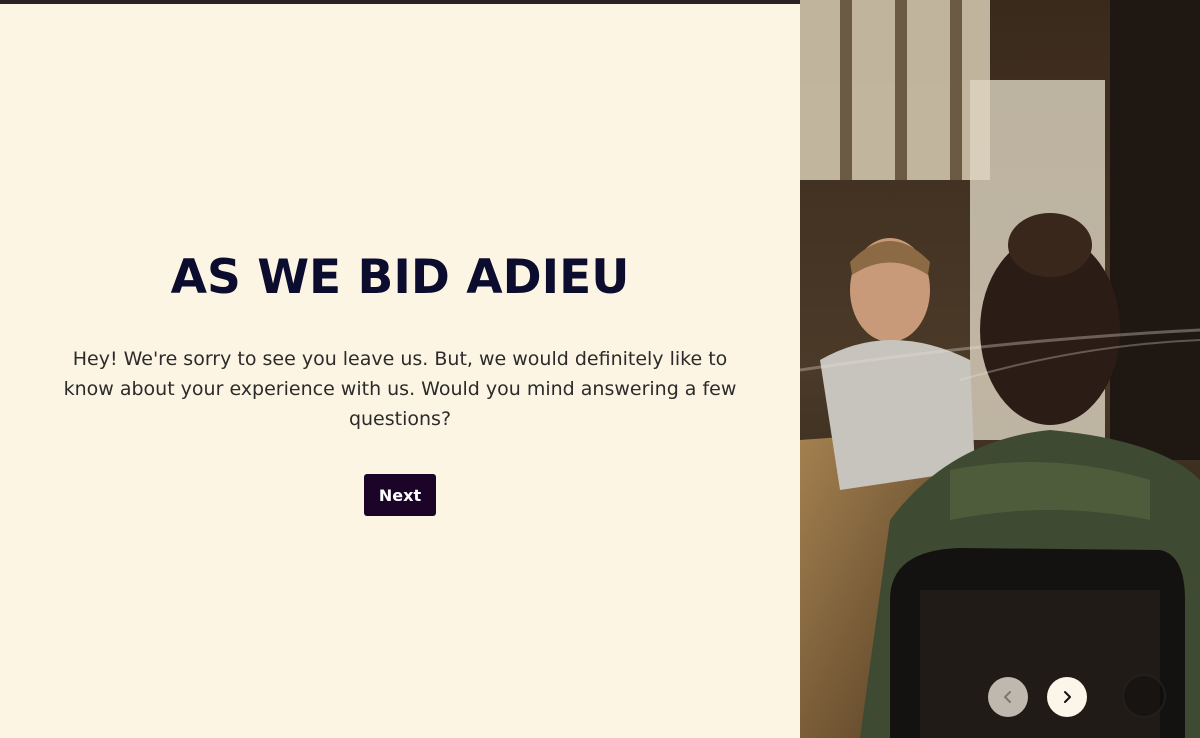 This screenshot has width=1200, height=738. I want to click on carousel-prev-button, so click(1008, 697).